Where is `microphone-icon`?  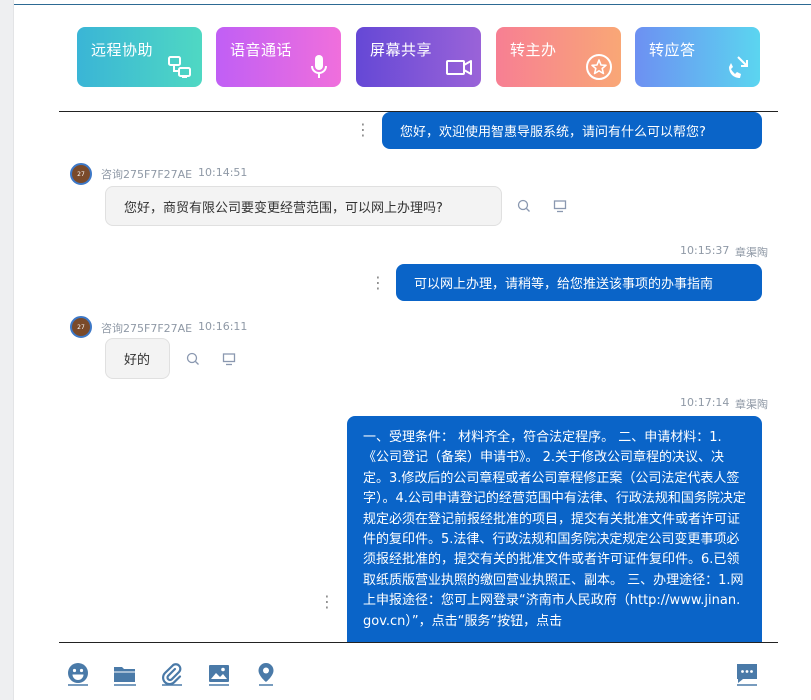
microphone-icon is located at coordinates (319, 66).